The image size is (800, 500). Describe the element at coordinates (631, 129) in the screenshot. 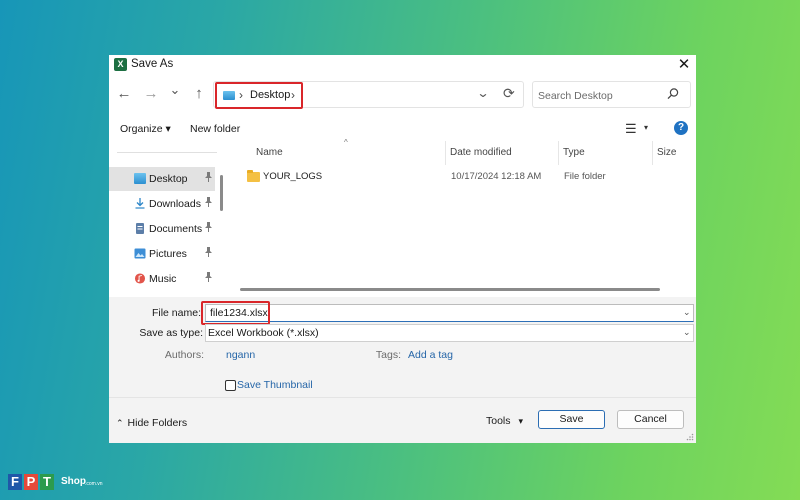

I see `view-options-icon: ☰` at that location.